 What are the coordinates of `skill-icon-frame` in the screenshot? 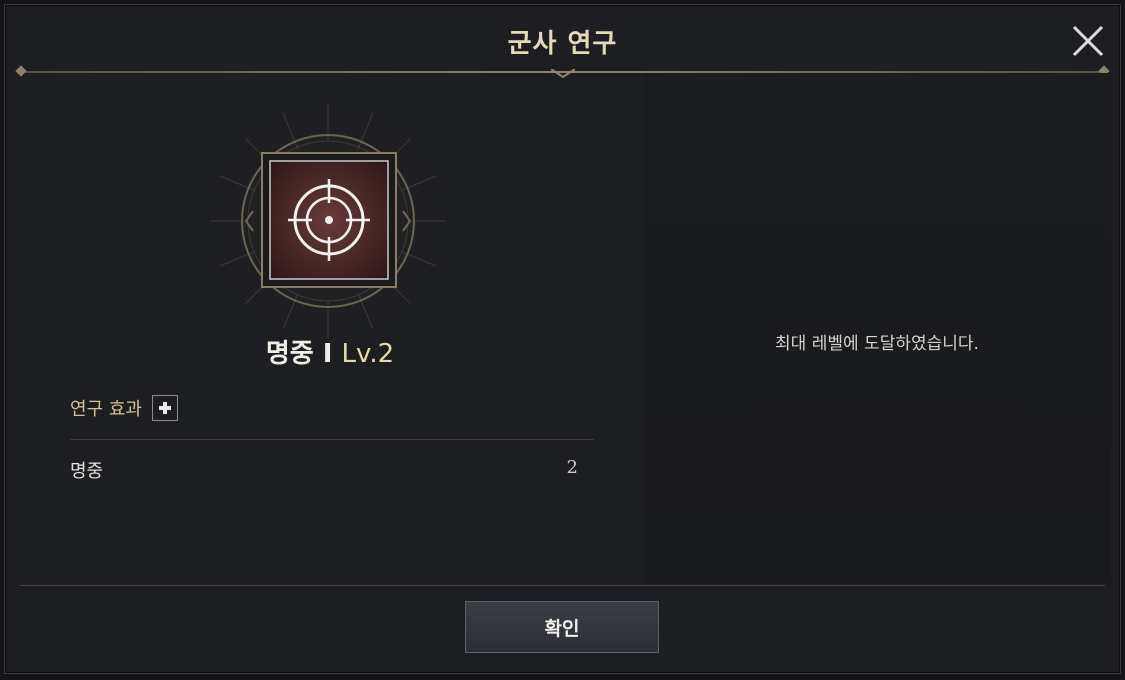 It's located at (328, 221).